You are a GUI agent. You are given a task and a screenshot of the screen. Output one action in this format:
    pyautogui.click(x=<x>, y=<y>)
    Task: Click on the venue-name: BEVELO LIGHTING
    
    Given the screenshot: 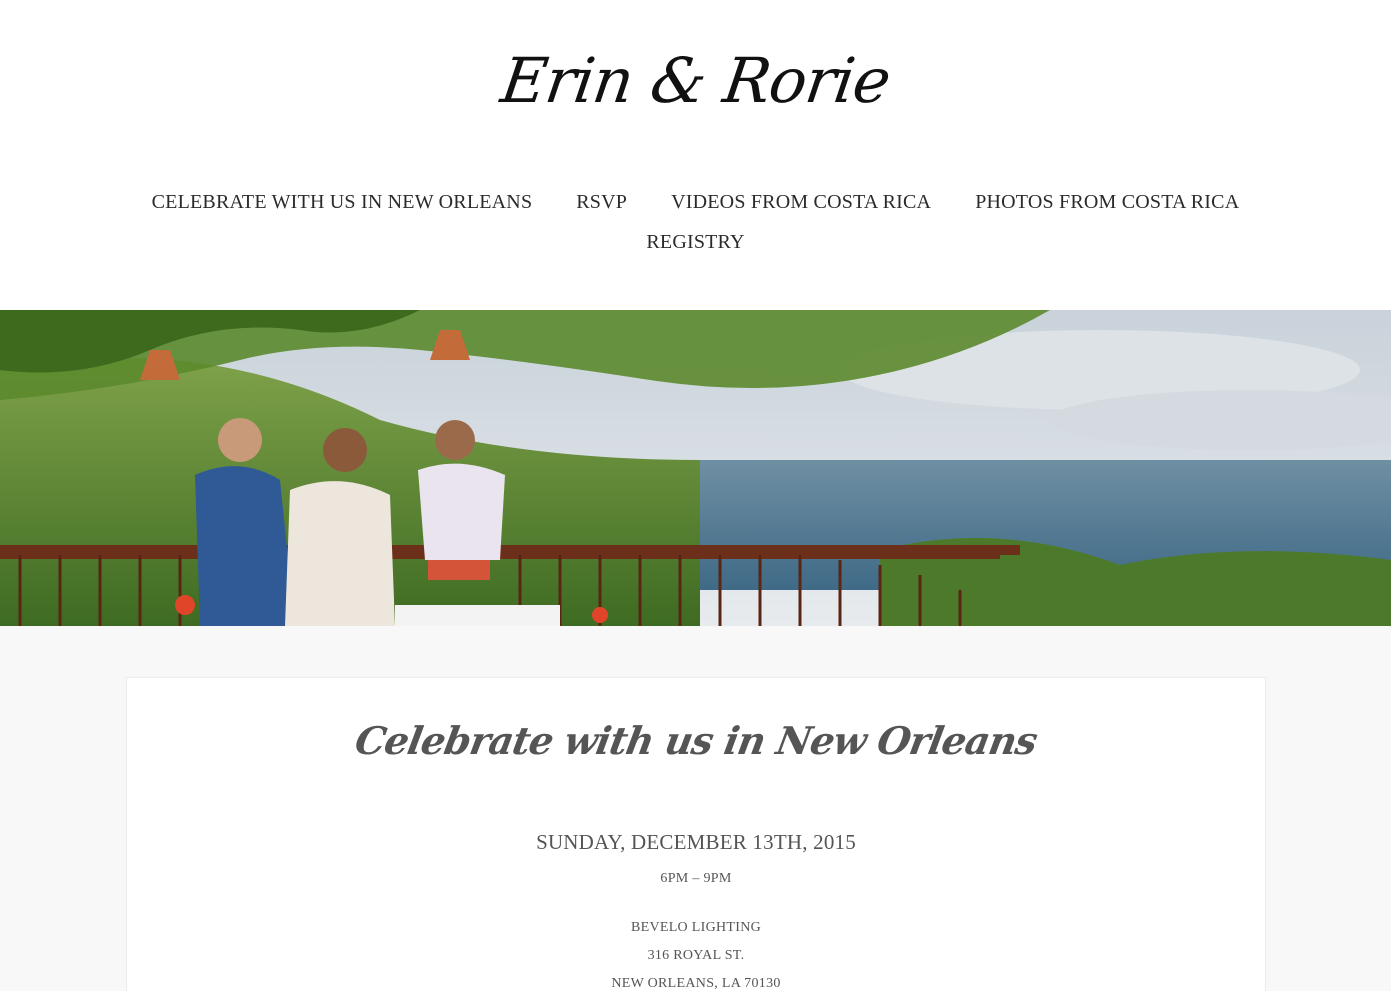 What is the action you would take?
    pyautogui.click(x=696, y=927)
    